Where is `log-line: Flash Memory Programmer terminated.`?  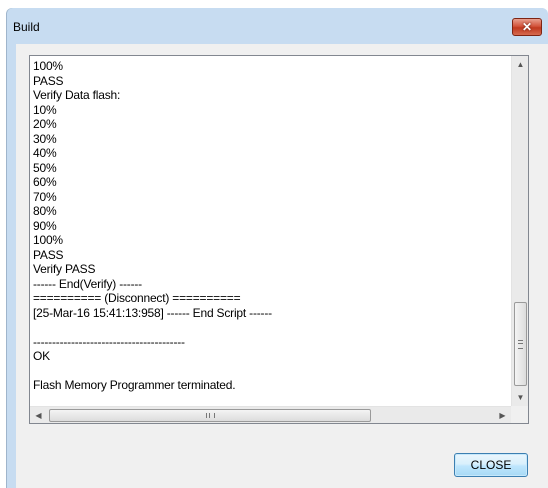 log-line: Flash Memory Programmer terminated. is located at coordinates (134, 385).